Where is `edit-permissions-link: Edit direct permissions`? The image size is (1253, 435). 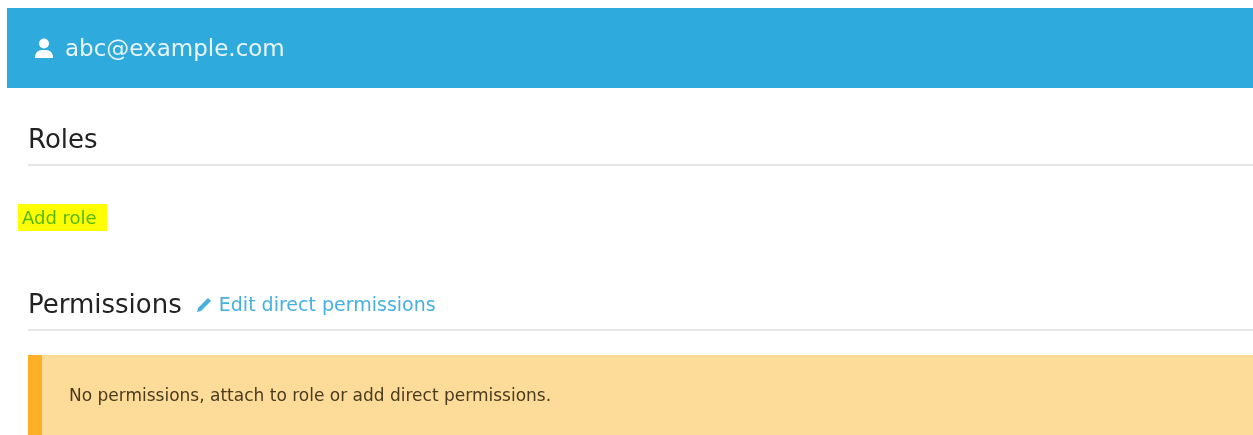 edit-permissions-link: Edit direct permissions is located at coordinates (315, 304).